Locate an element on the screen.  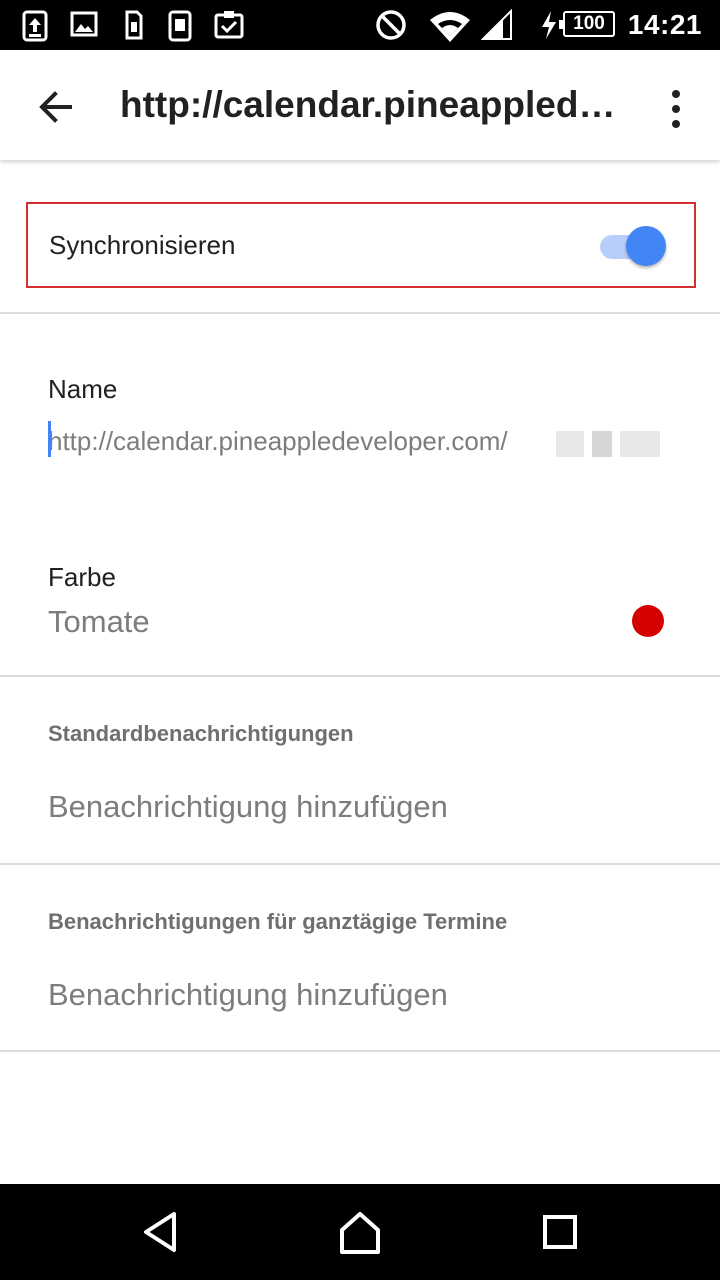
upload-icon is located at coordinates (35, 26).